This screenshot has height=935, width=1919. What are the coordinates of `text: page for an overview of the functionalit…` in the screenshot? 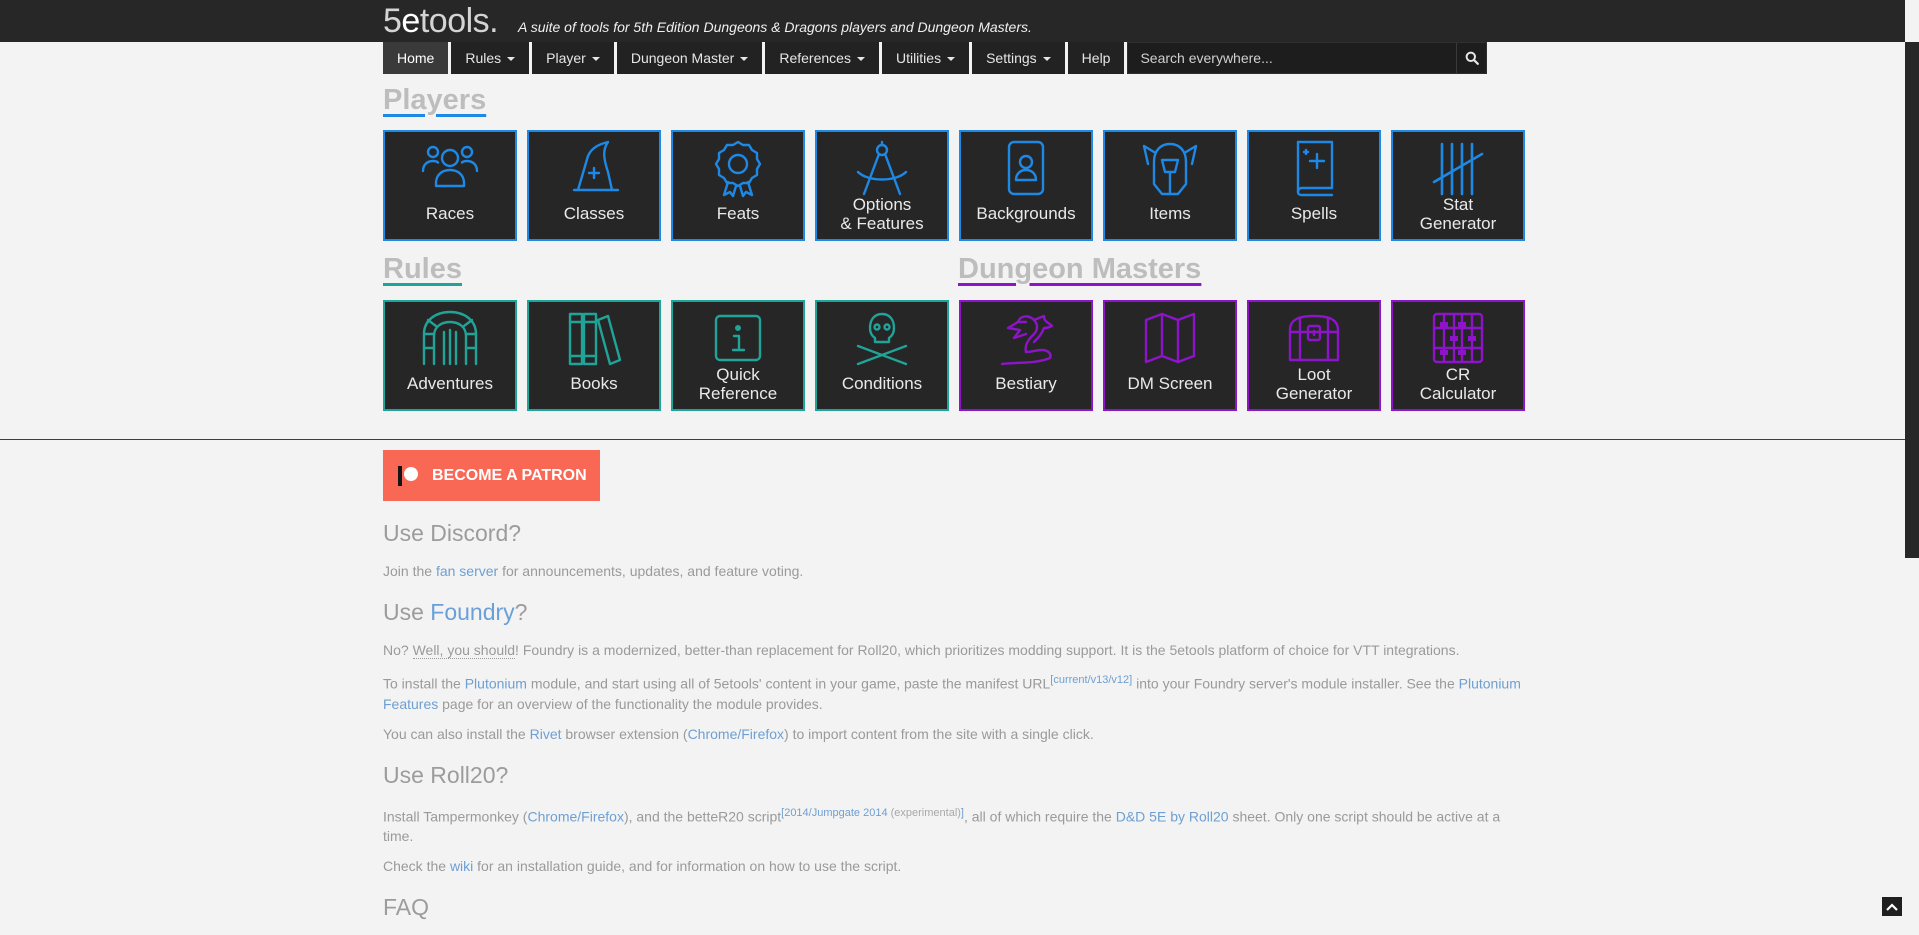 It's located at (630, 703).